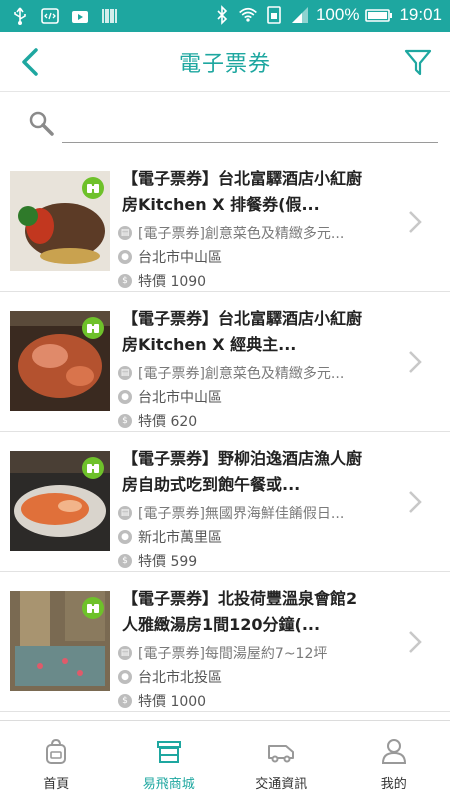 The height and width of the screenshot is (800, 450). Describe the element at coordinates (253, 653) in the screenshot. I see `item-description: ▤ [電子票券]每間湯屋約7~12坪` at that location.